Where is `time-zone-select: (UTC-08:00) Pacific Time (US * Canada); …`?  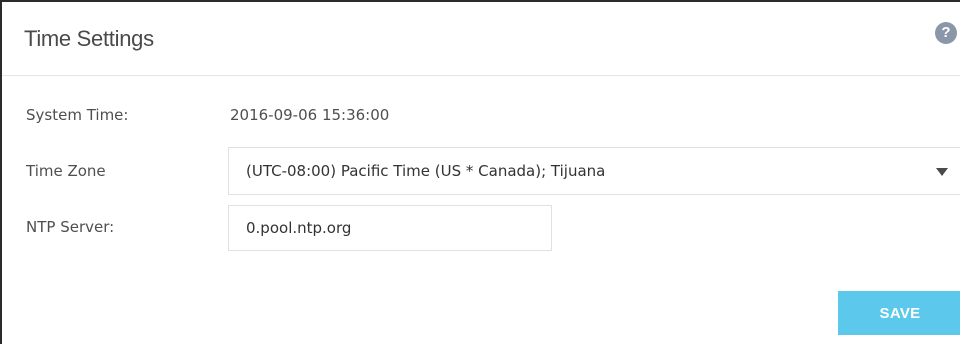
time-zone-select: (UTC-08:00) Pacific Time (US * Canada); … is located at coordinates (594, 171).